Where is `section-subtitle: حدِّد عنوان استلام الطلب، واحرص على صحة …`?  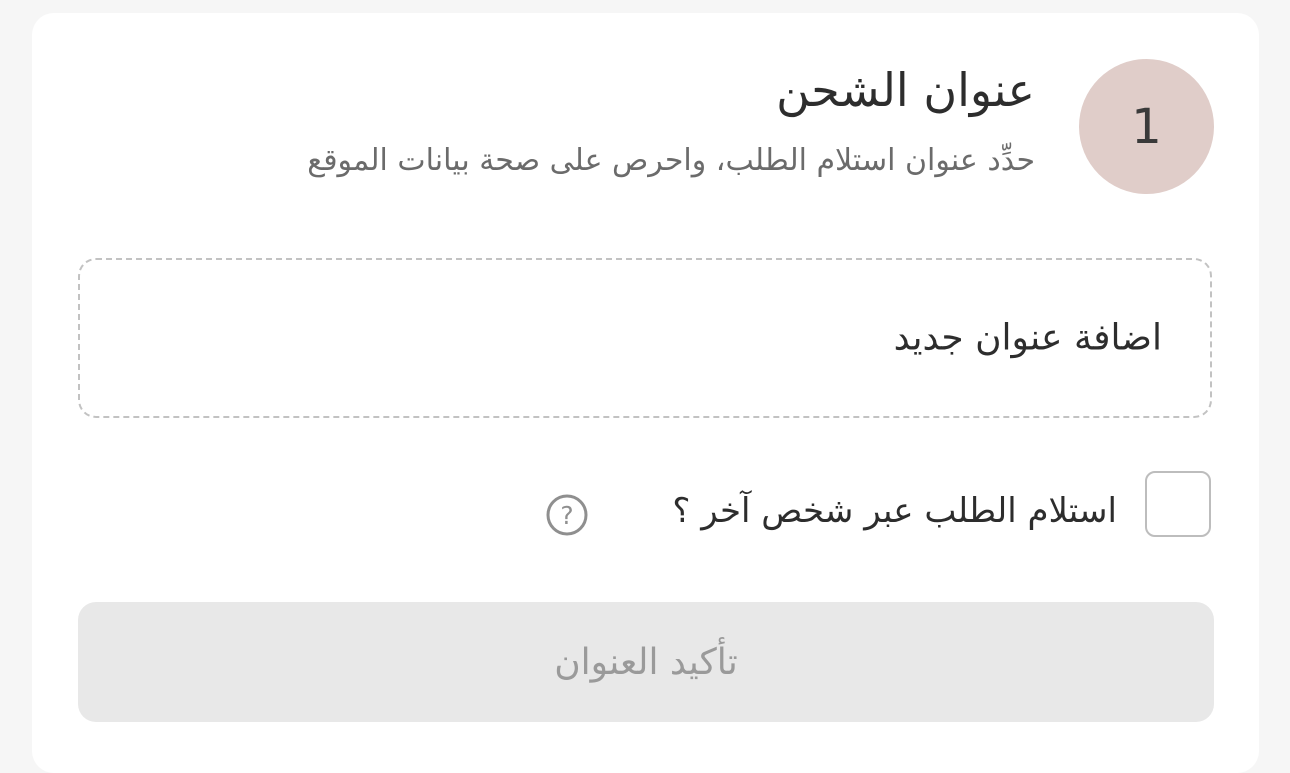 section-subtitle: حدِّد عنوان استلام الطلب، واحرص على صحة … is located at coordinates (671, 160).